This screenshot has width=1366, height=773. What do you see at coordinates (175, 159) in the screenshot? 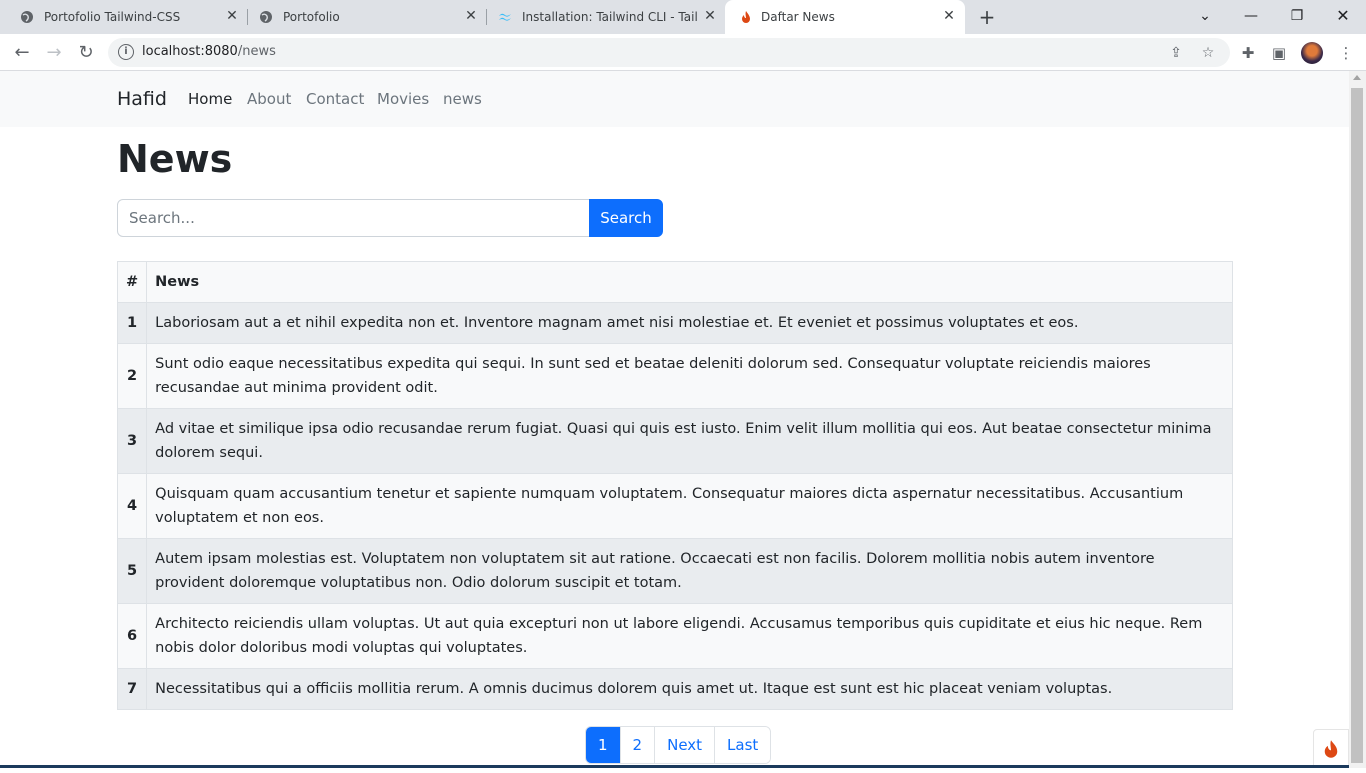
I see `page-title: News` at bounding box center [175, 159].